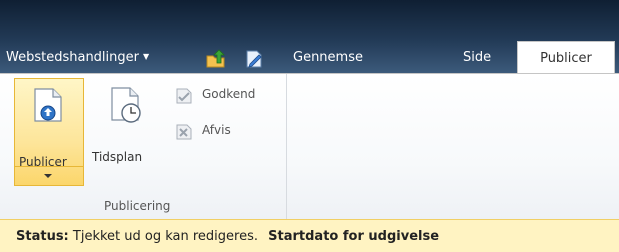 The width and height of the screenshot is (619, 252). I want to click on publish-dropdown, so click(49, 176).